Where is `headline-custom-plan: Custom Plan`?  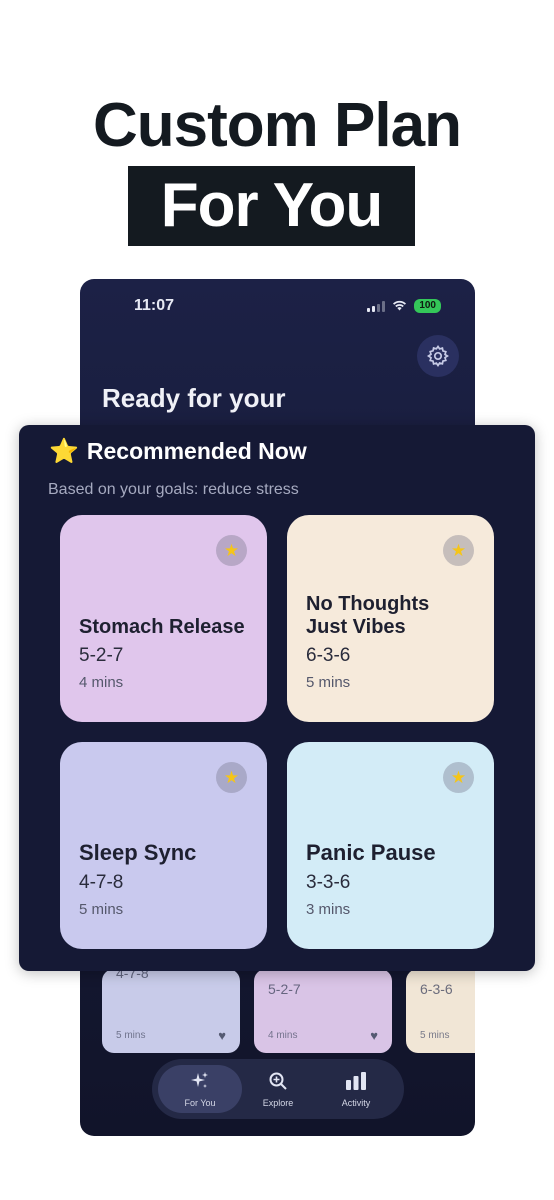
headline-custom-plan: Custom Plan is located at coordinates (277, 125).